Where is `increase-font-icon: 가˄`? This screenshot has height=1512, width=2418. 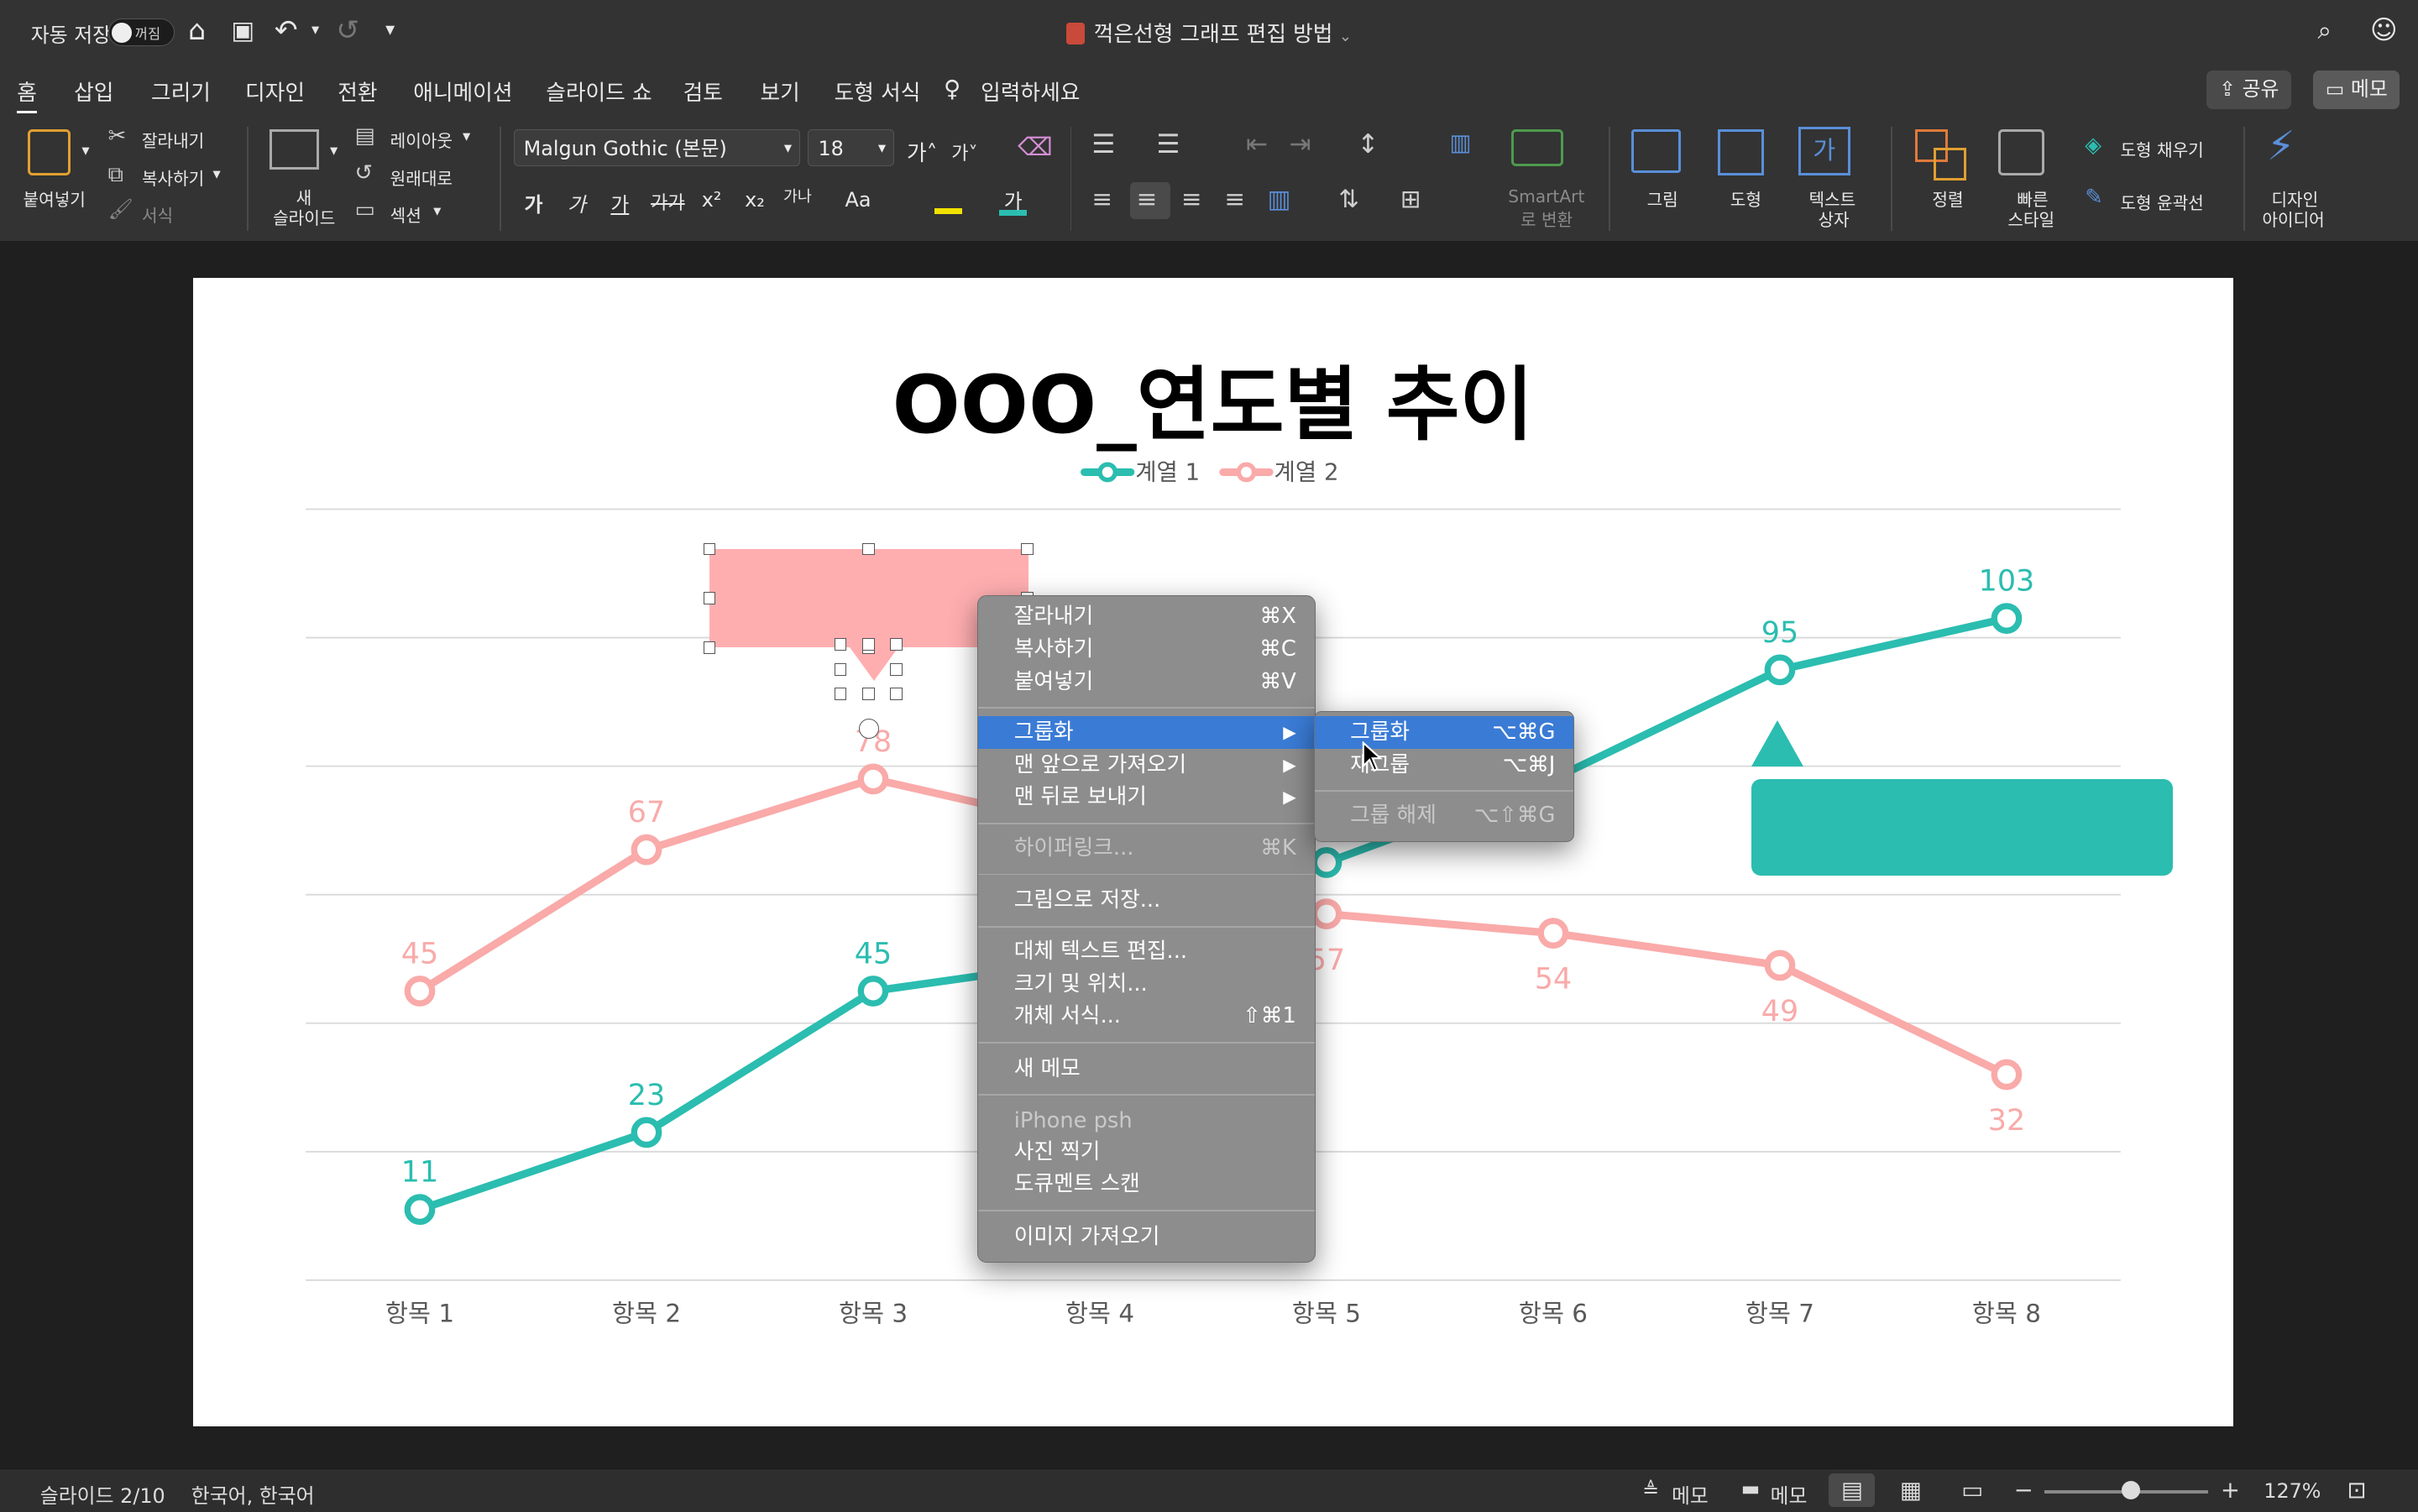
increase-font-icon: 가˄ is located at coordinates (922, 151).